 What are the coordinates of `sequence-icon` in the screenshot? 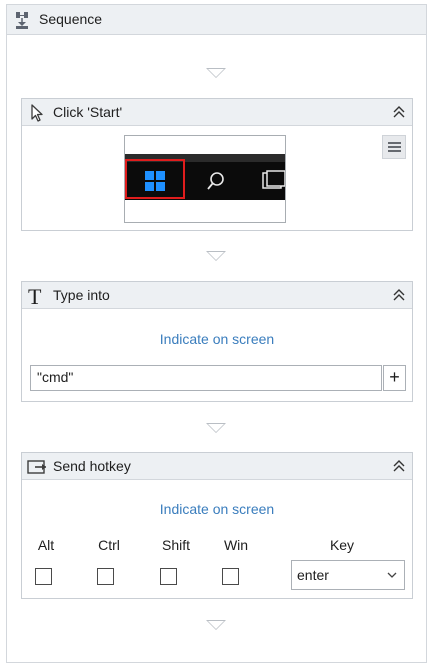 It's located at (22, 20).